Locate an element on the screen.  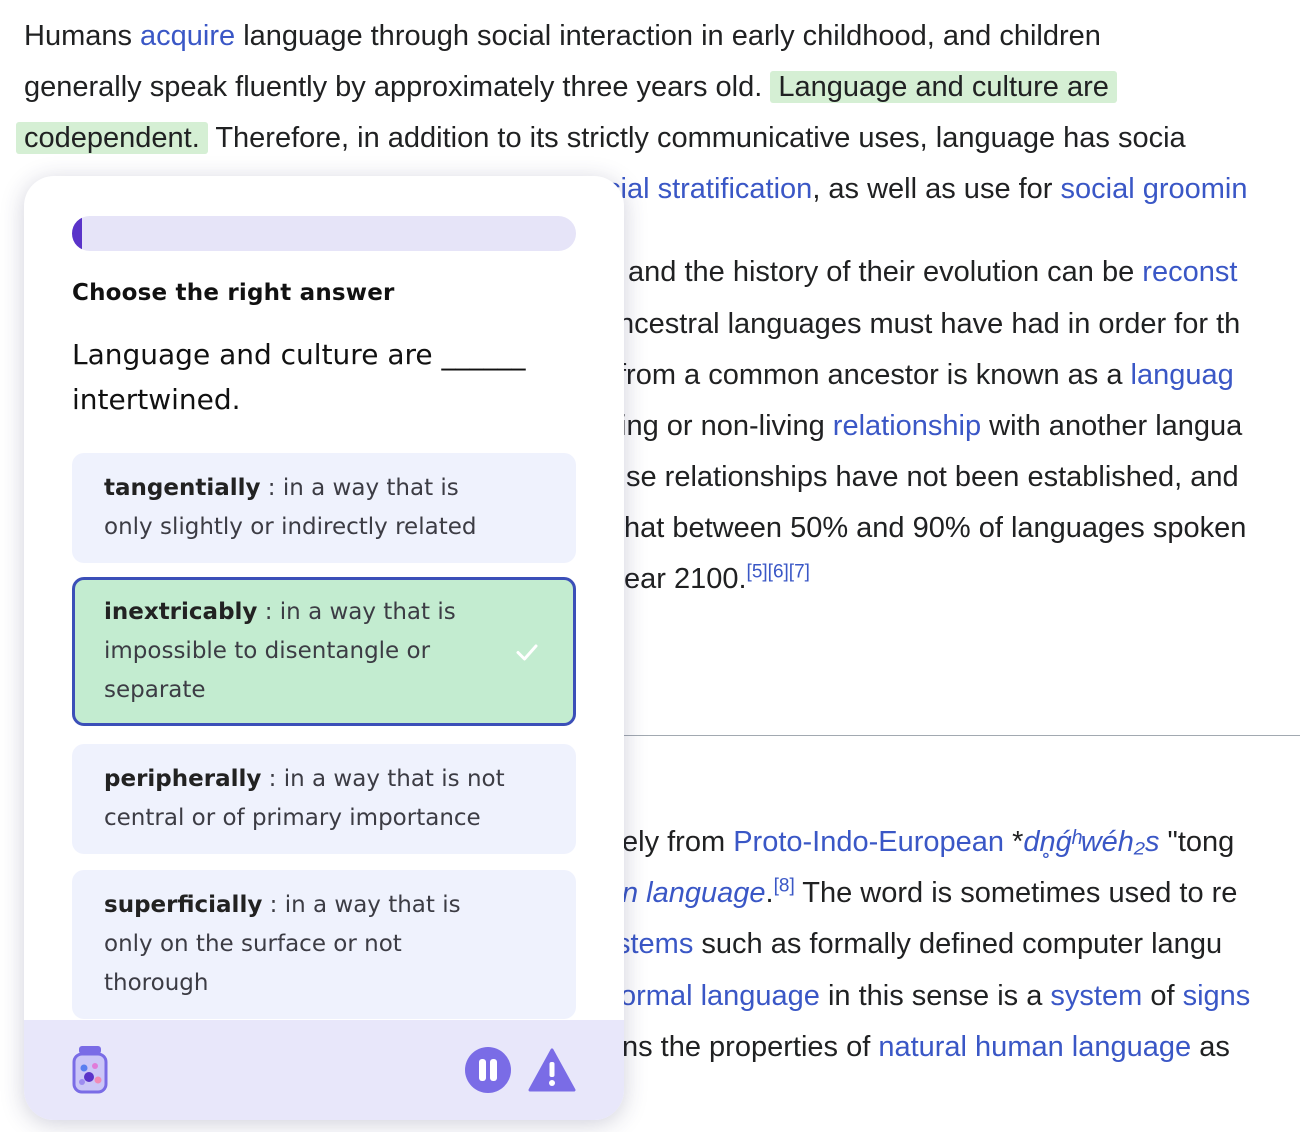
link-language-family: languag is located at coordinates (1182, 375).